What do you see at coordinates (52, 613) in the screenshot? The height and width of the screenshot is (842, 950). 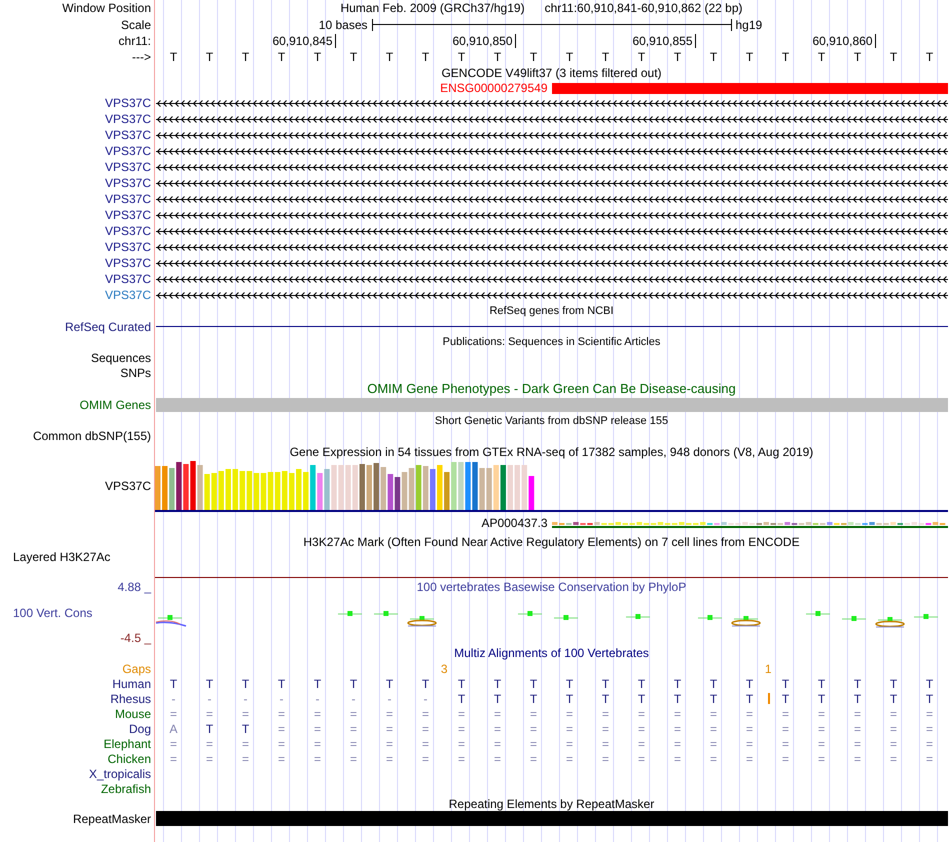 I see `track-label: 100 Vert. Cons` at bounding box center [52, 613].